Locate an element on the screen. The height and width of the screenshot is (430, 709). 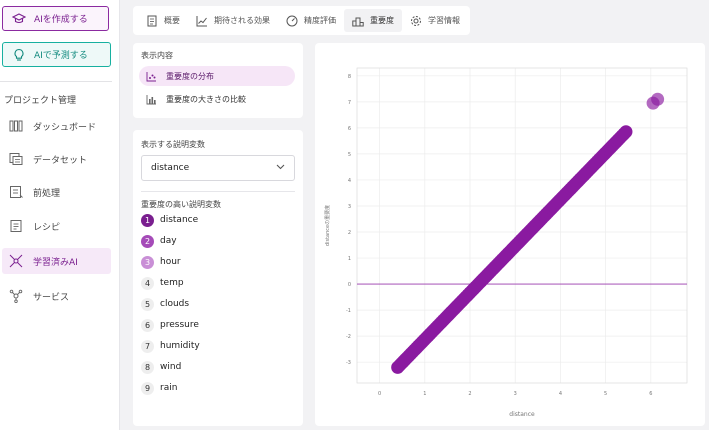
y-tick-label: 3 is located at coordinates (349, 207).